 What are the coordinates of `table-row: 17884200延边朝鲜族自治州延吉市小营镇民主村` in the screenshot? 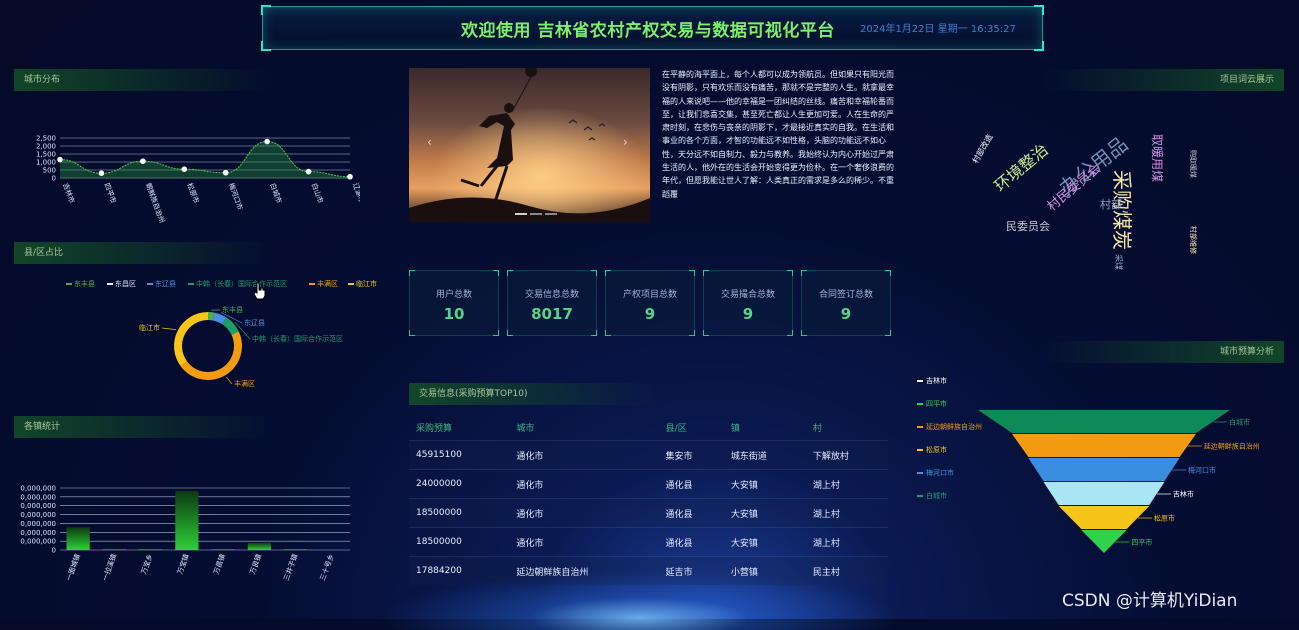 It's located at (648, 571).